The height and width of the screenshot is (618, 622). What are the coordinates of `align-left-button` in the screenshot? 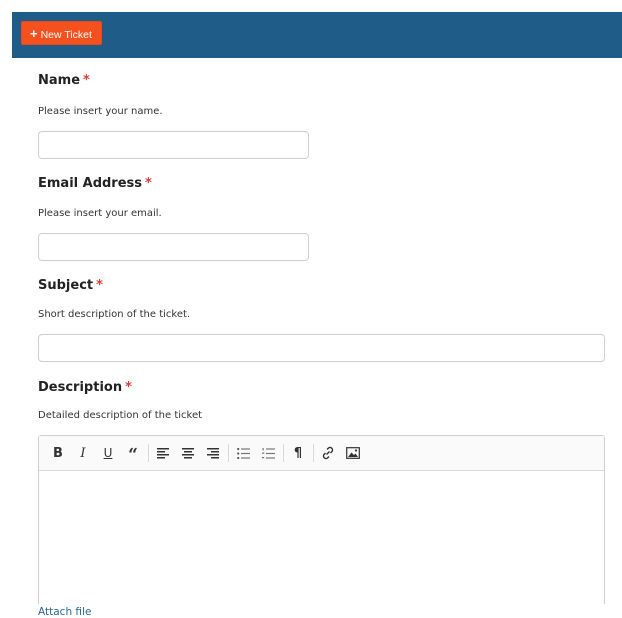 It's located at (163, 453).